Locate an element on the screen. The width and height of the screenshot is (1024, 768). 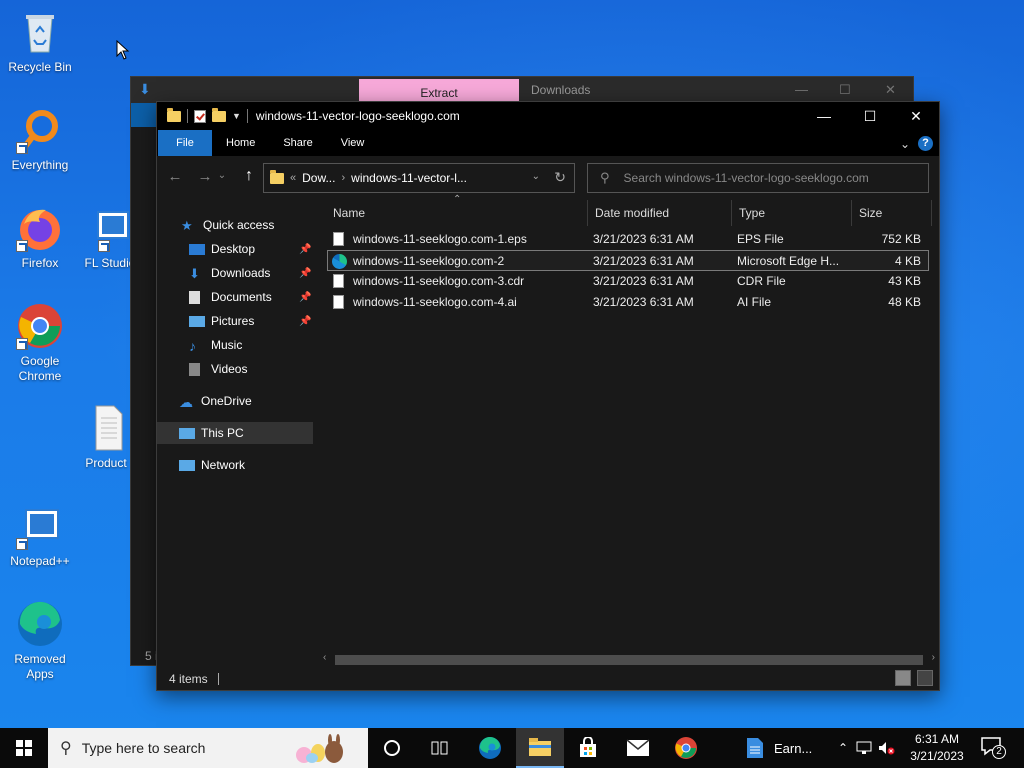
nav-item-this-pc: This PC is located at coordinates (235, 433).